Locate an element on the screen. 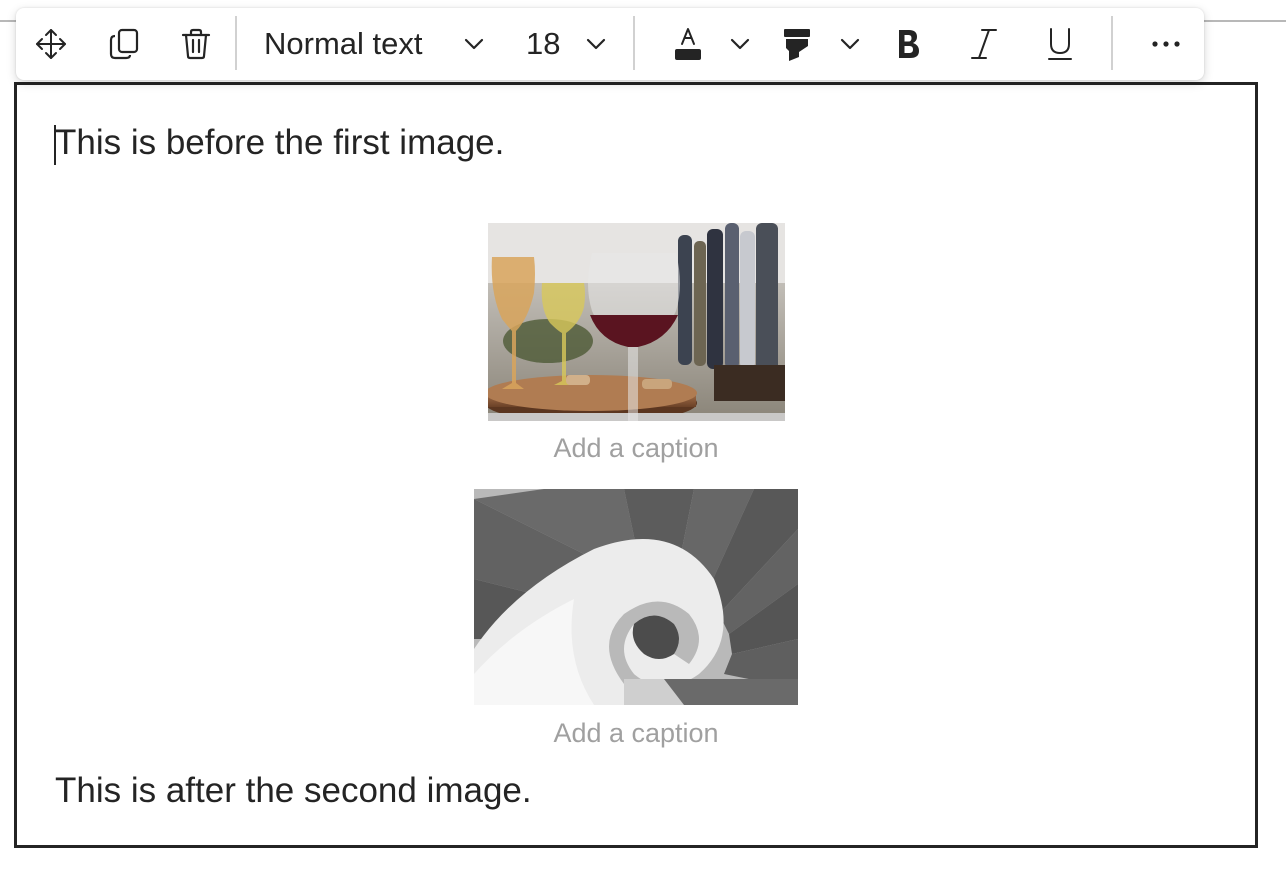 The image size is (1286, 894). underline-icon is located at coordinates (1060, 44).